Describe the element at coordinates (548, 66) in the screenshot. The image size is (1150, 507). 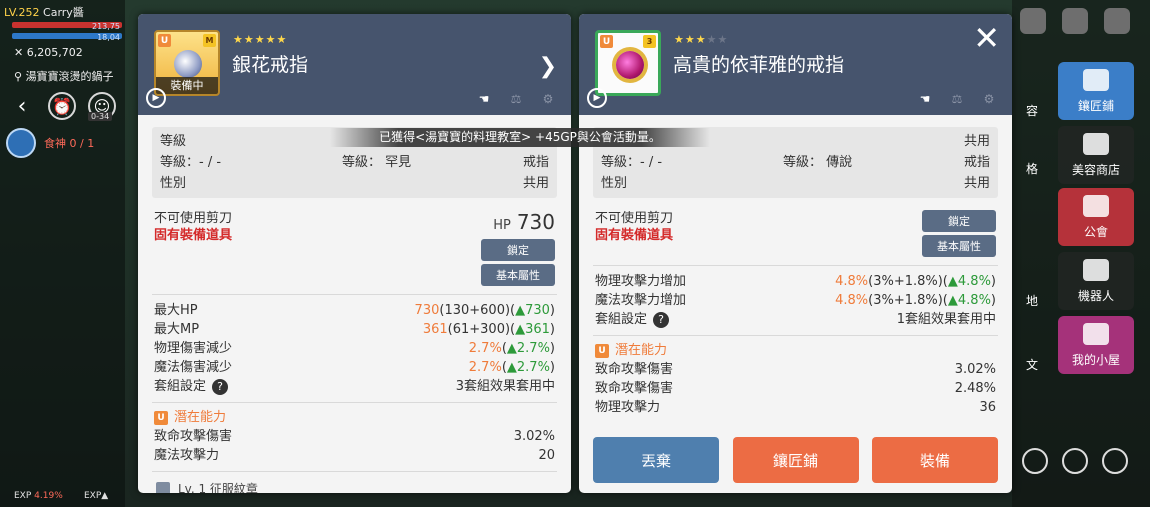
I see `chevron-right-icon: ❯` at that location.